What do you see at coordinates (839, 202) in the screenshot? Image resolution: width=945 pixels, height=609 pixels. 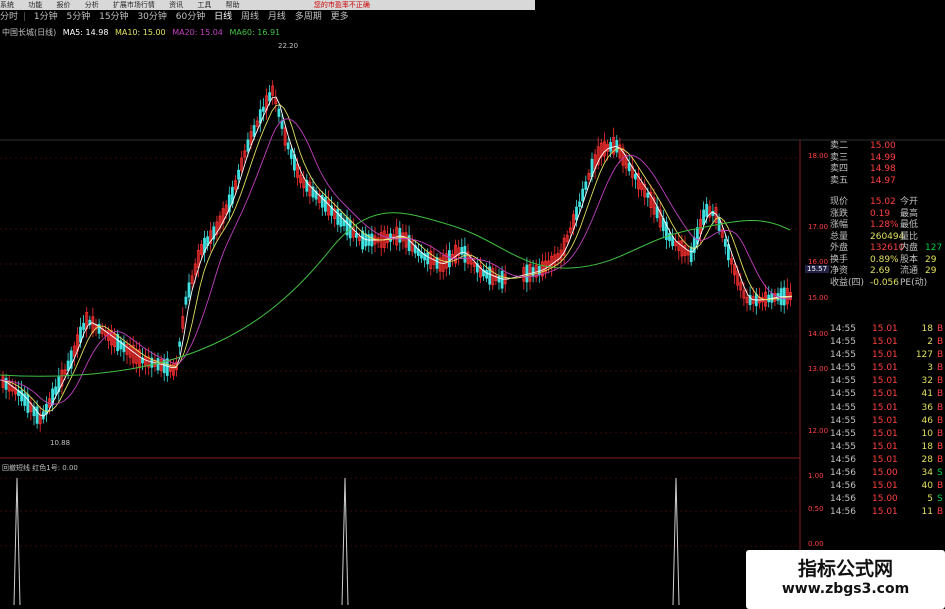 I see `stat-label: 现价` at bounding box center [839, 202].